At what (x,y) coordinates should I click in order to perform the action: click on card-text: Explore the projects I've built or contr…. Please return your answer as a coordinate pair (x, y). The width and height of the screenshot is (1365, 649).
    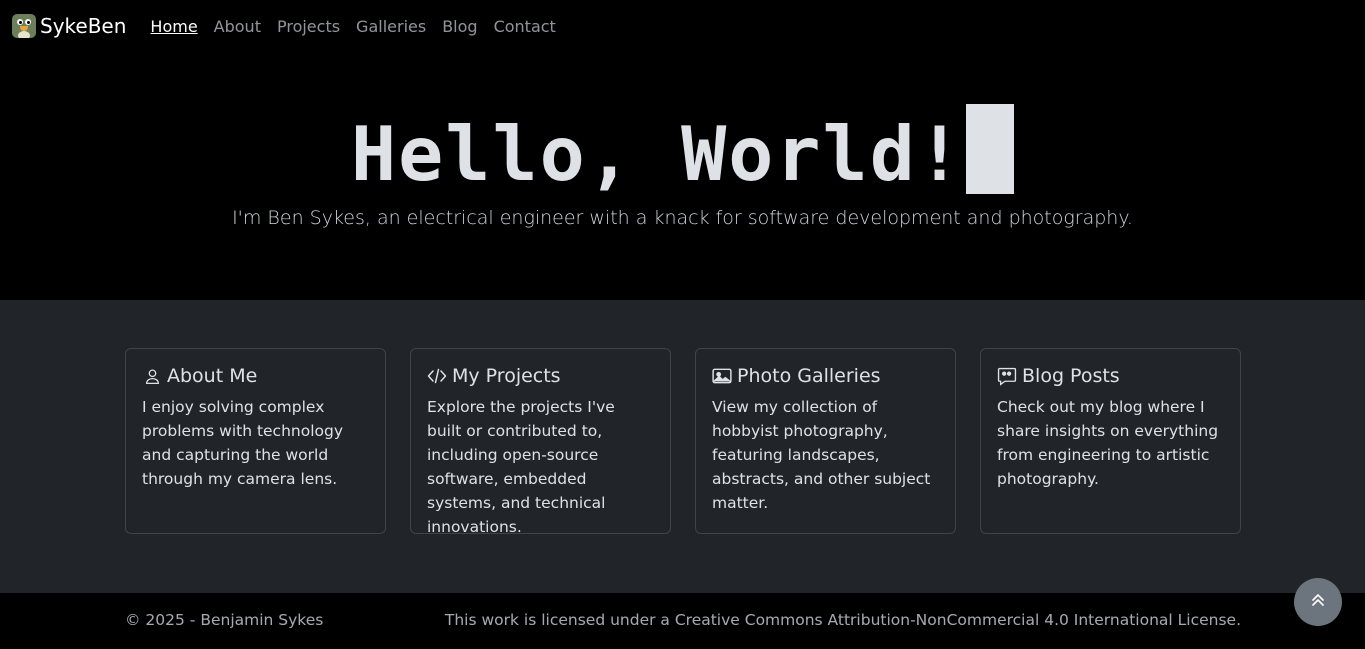
    Looking at the image, I should click on (521, 467).